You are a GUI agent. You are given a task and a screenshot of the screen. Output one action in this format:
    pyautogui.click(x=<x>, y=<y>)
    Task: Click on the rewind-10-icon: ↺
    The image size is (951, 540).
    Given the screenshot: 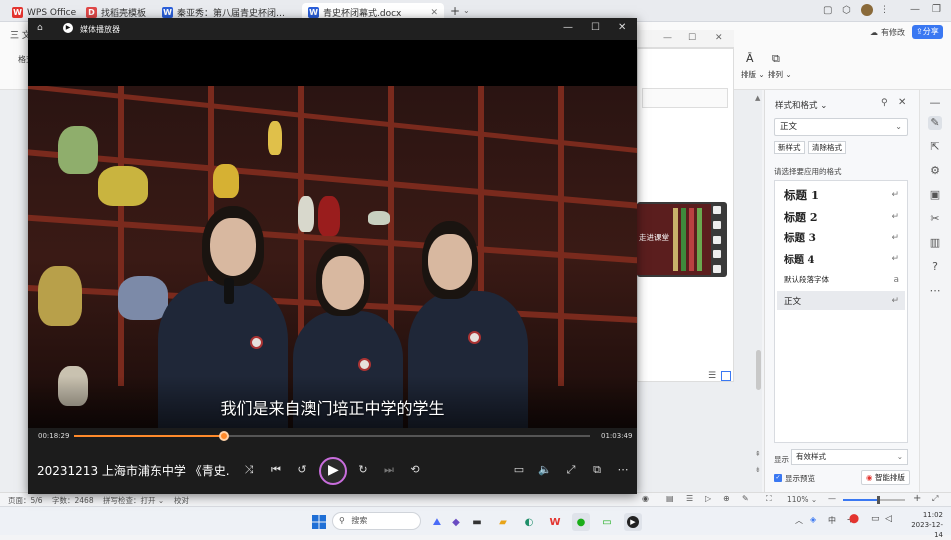 What is the action you would take?
    pyautogui.click(x=302, y=470)
    